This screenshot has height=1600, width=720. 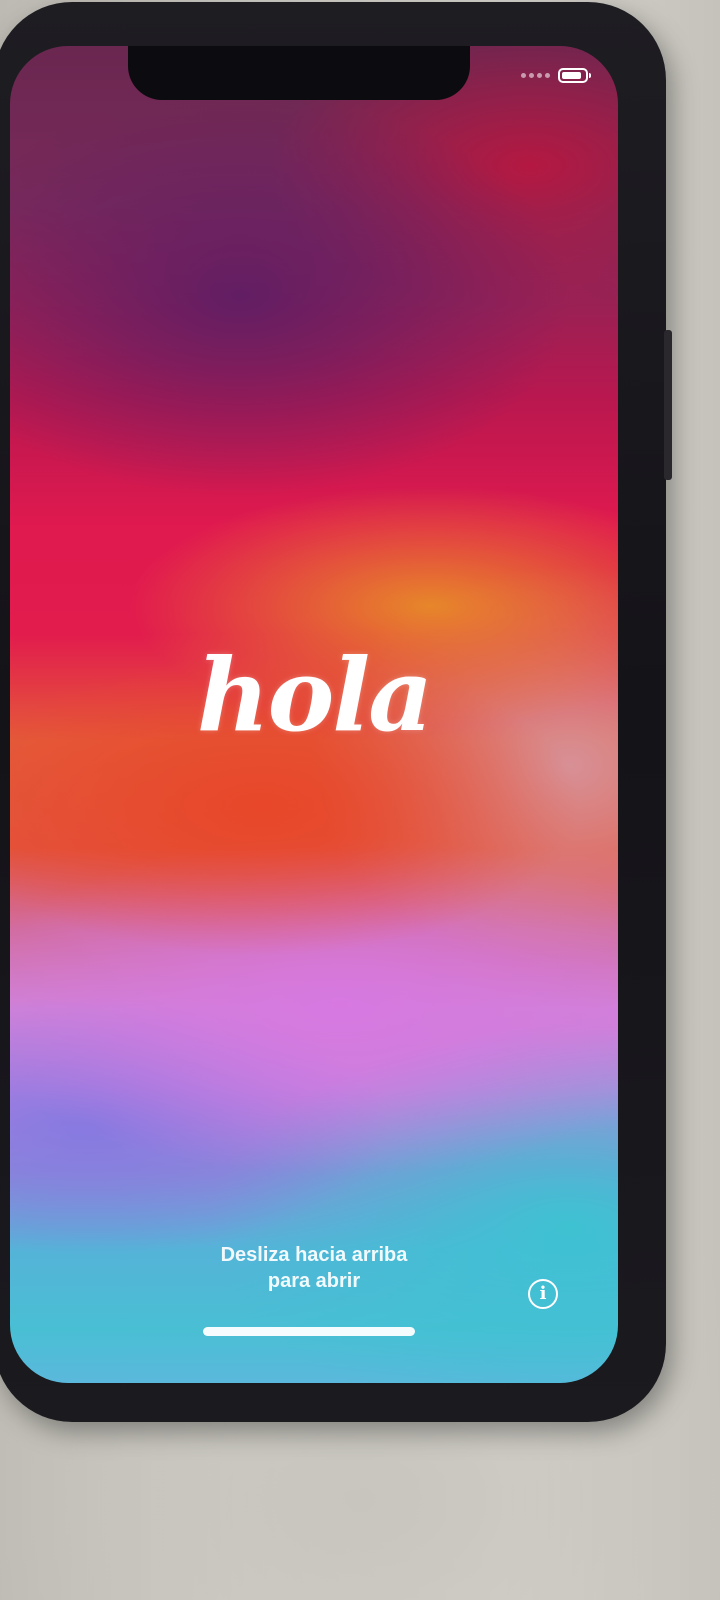 I want to click on status-bar, so click(x=556, y=75).